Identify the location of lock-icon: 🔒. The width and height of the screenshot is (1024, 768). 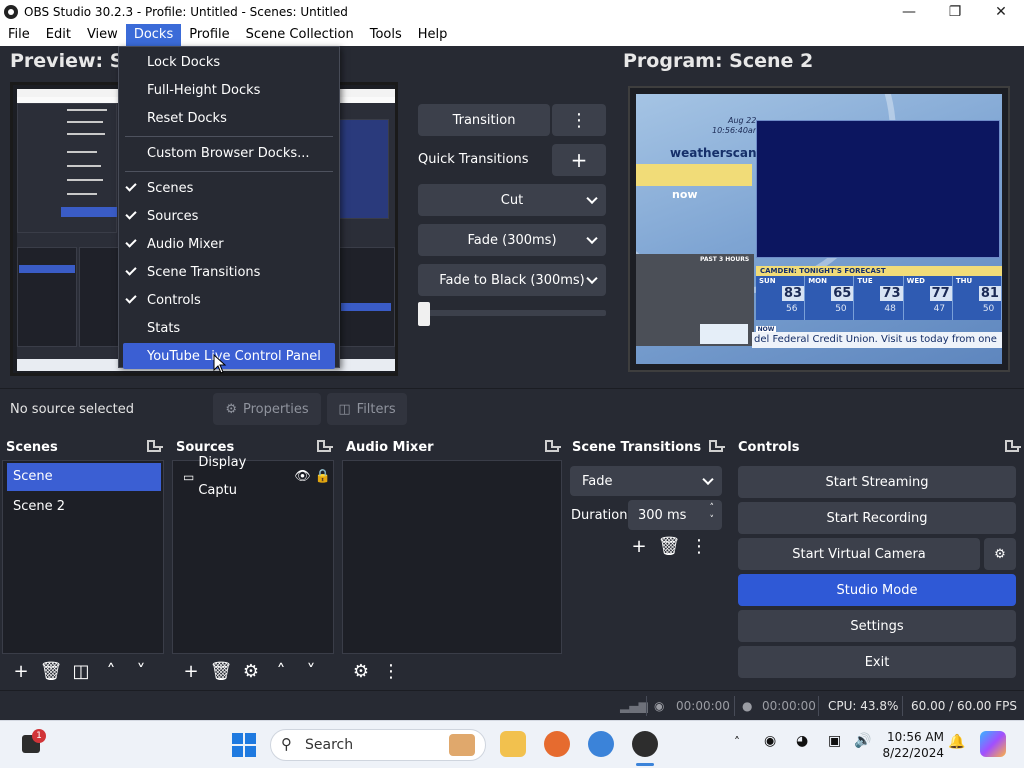
(323, 477).